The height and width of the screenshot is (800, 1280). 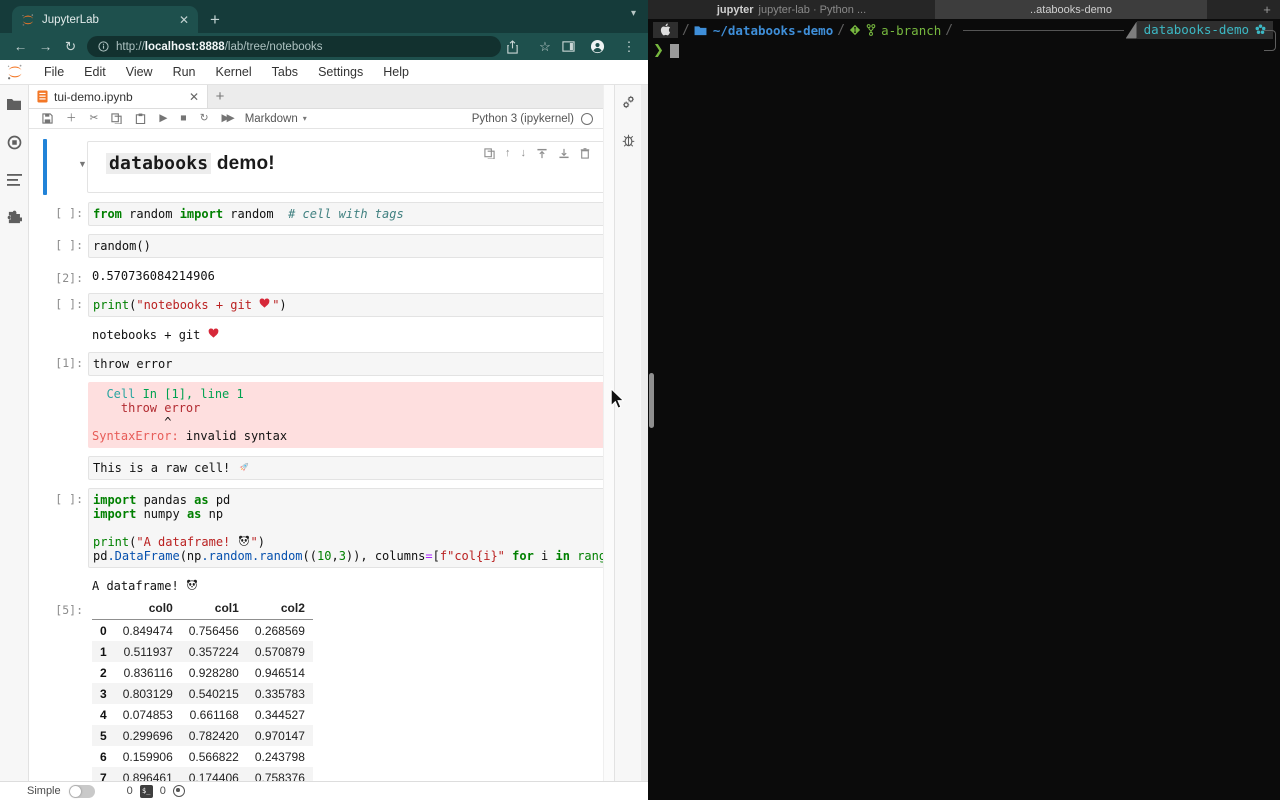 What do you see at coordinates (14, 217) in the screenshot?
I see `extension-manager-icon` at bounding box center [14, 217].